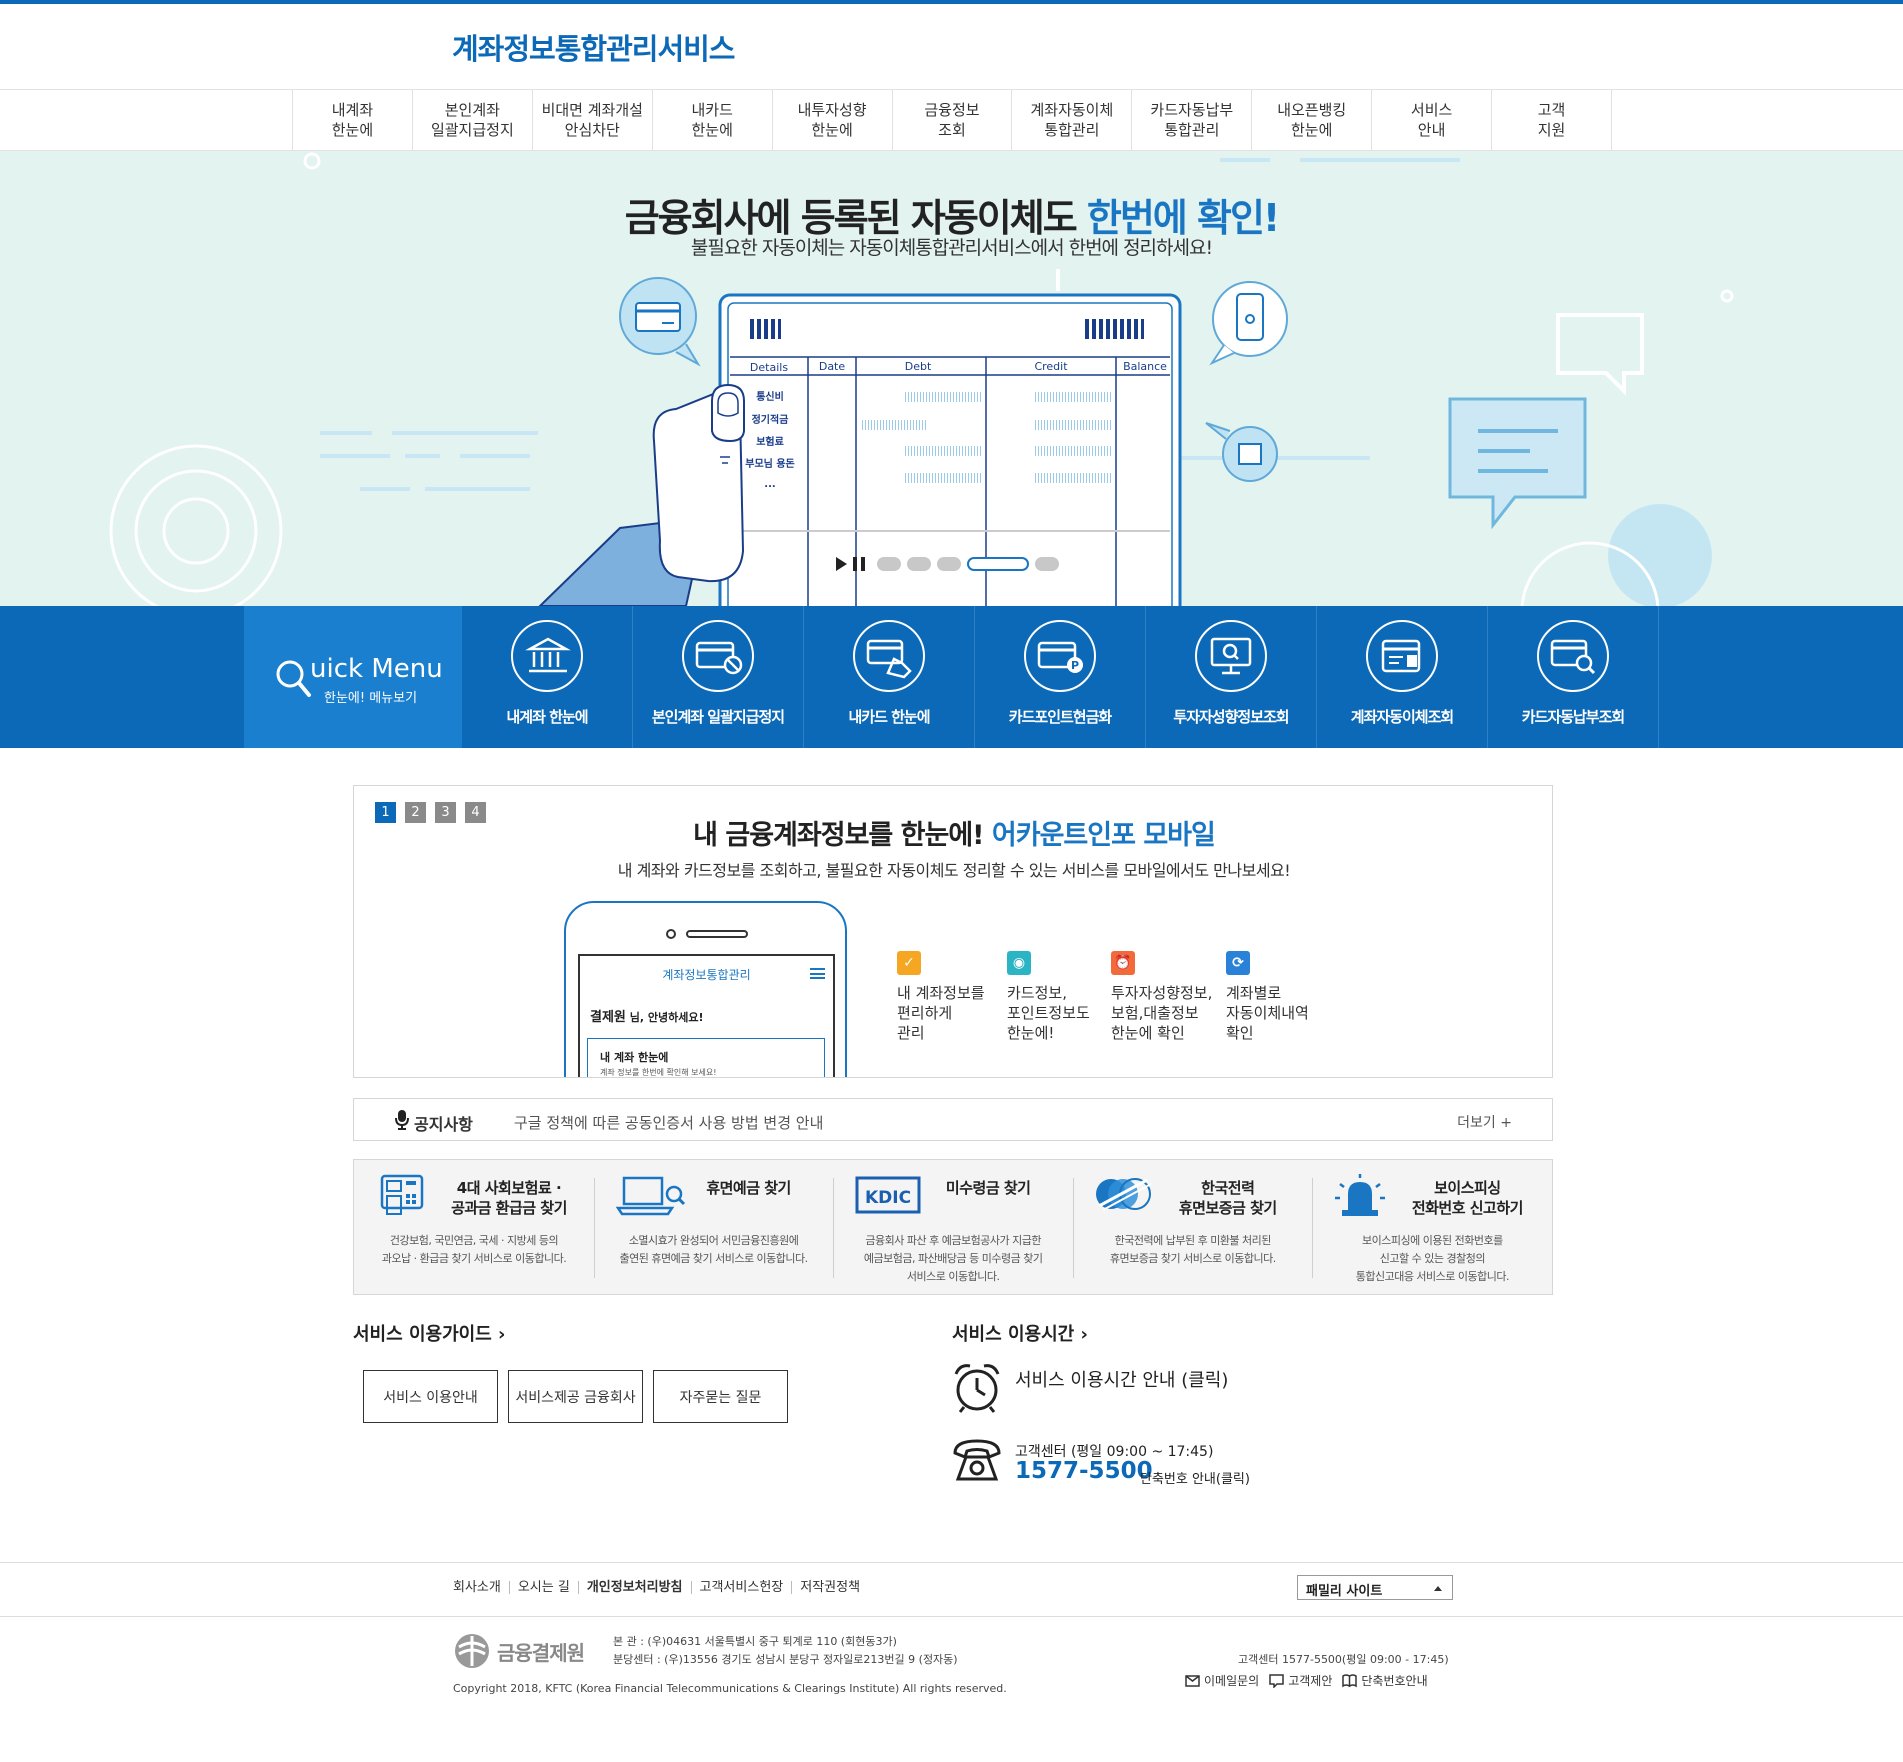 The width and height of the screenshot is (1903, 1762). What do you see at coordinates (429, 1333) in the screenshot?
I see `service-guide-title: 서비스 이용가이드 ›` at bounding box center [429, 1333].